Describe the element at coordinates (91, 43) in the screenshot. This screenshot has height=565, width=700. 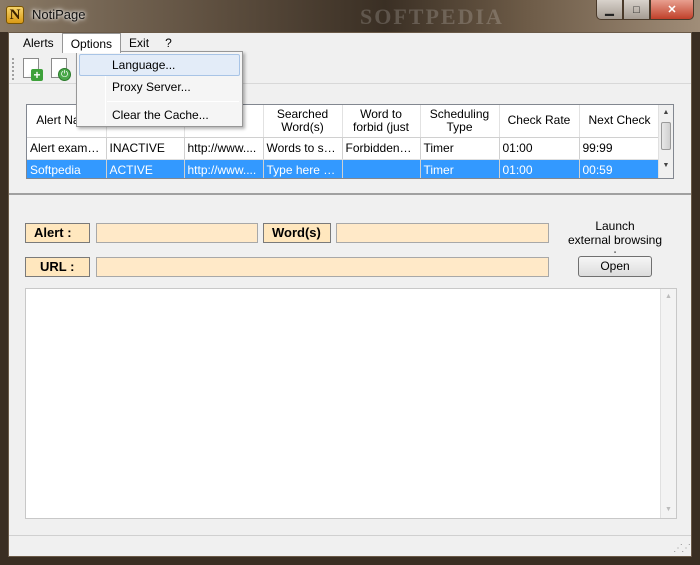
I see `menu-options: Options` at that location.